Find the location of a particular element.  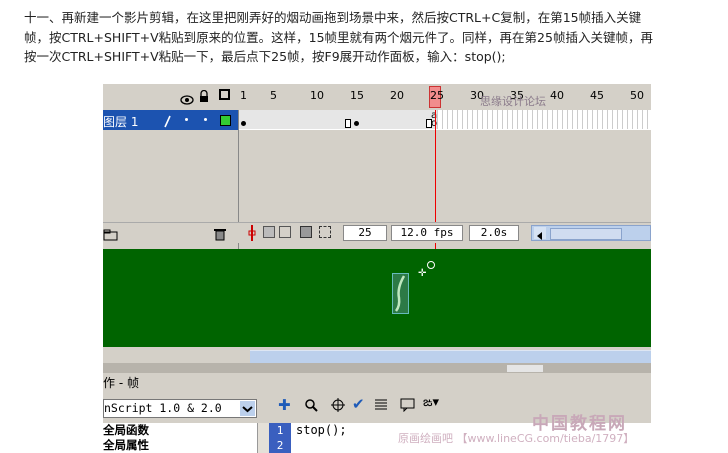

toolbox-item-global-functions: 全局函数 is located at coordinates (180, 430).